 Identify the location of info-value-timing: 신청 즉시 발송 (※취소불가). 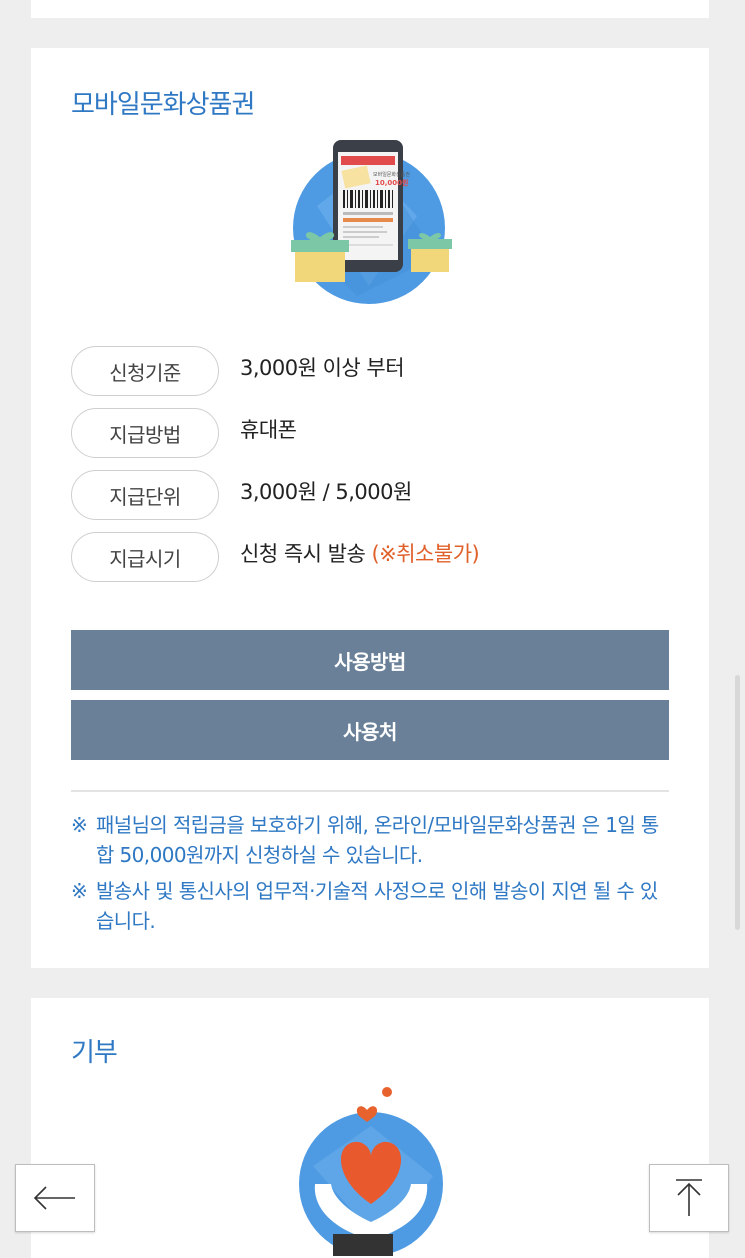
(360, 553).